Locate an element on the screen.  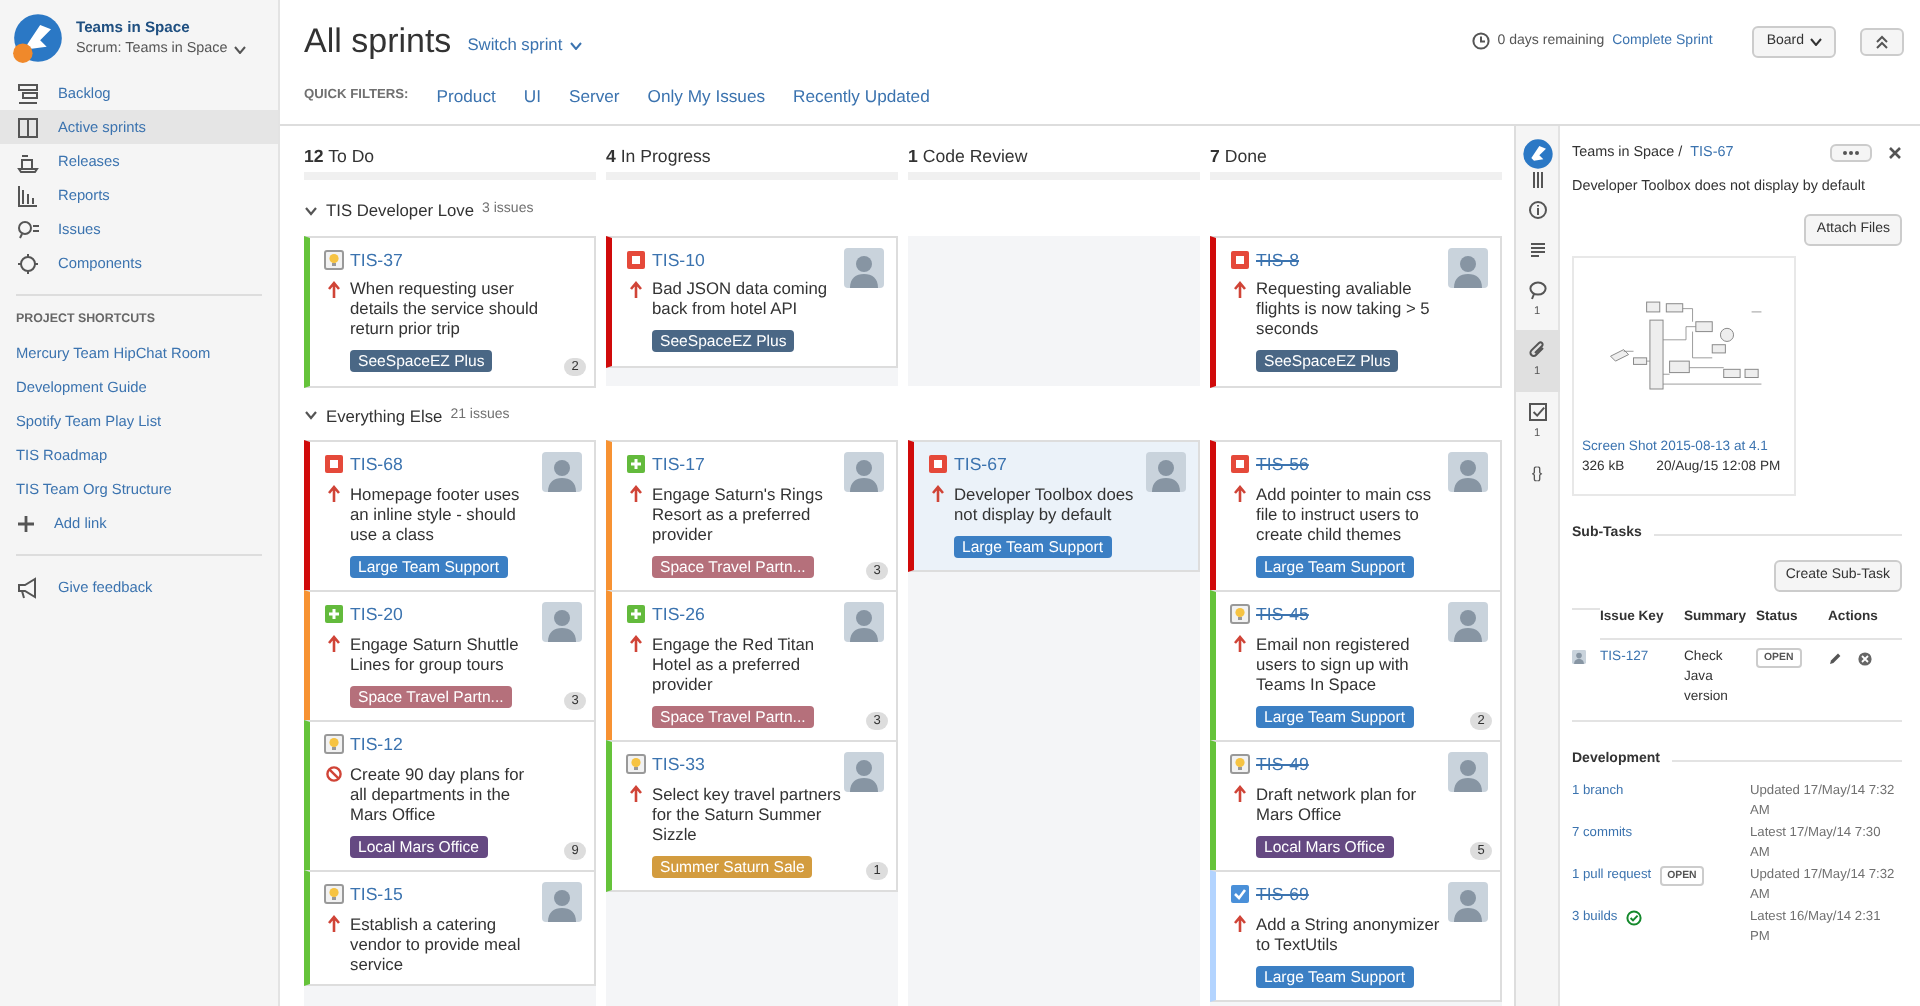
grip-icon is located at coordinates (1537, 180).